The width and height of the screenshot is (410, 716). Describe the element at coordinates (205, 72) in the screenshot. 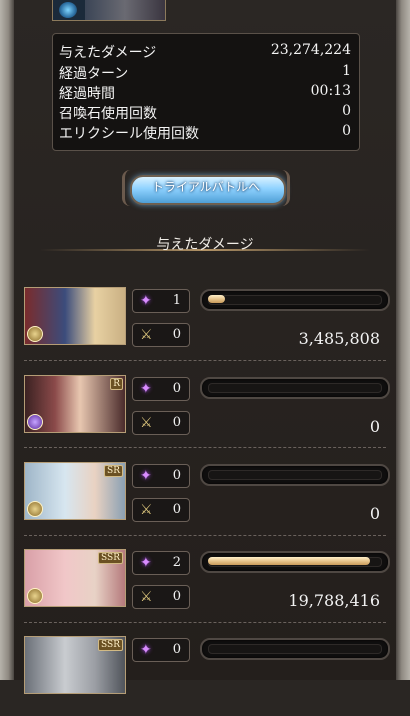

I see `stat-row-turns: 経過ターン 1` at that location.